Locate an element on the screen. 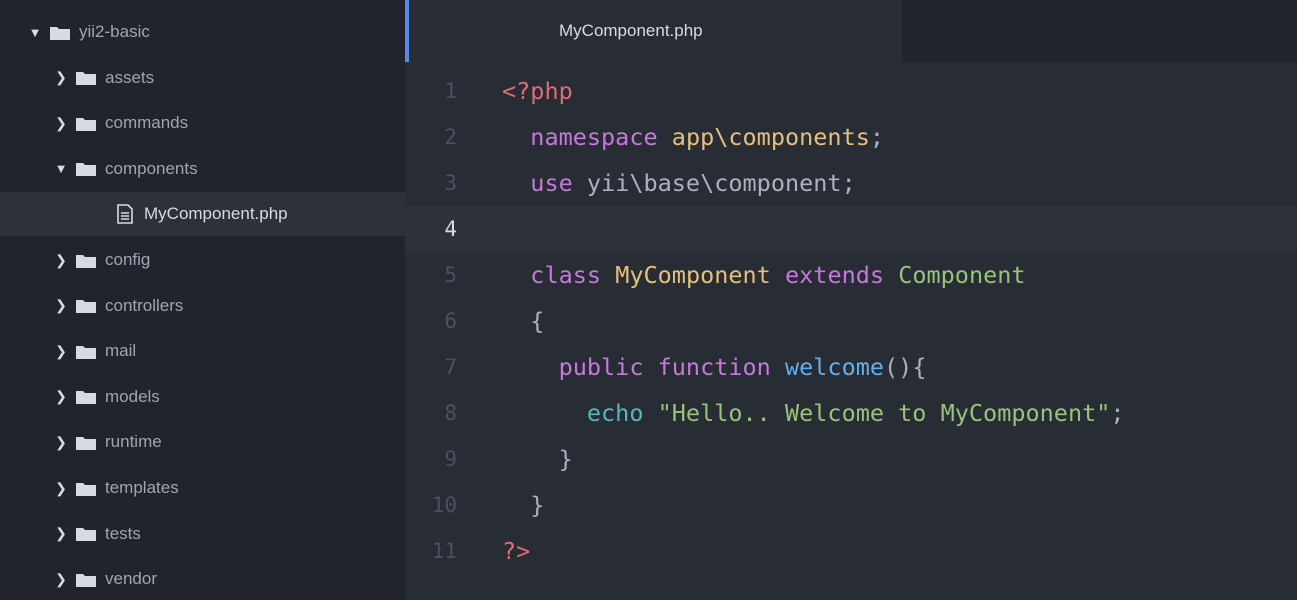  line-number: 1 is located at coordinates (450, 91).